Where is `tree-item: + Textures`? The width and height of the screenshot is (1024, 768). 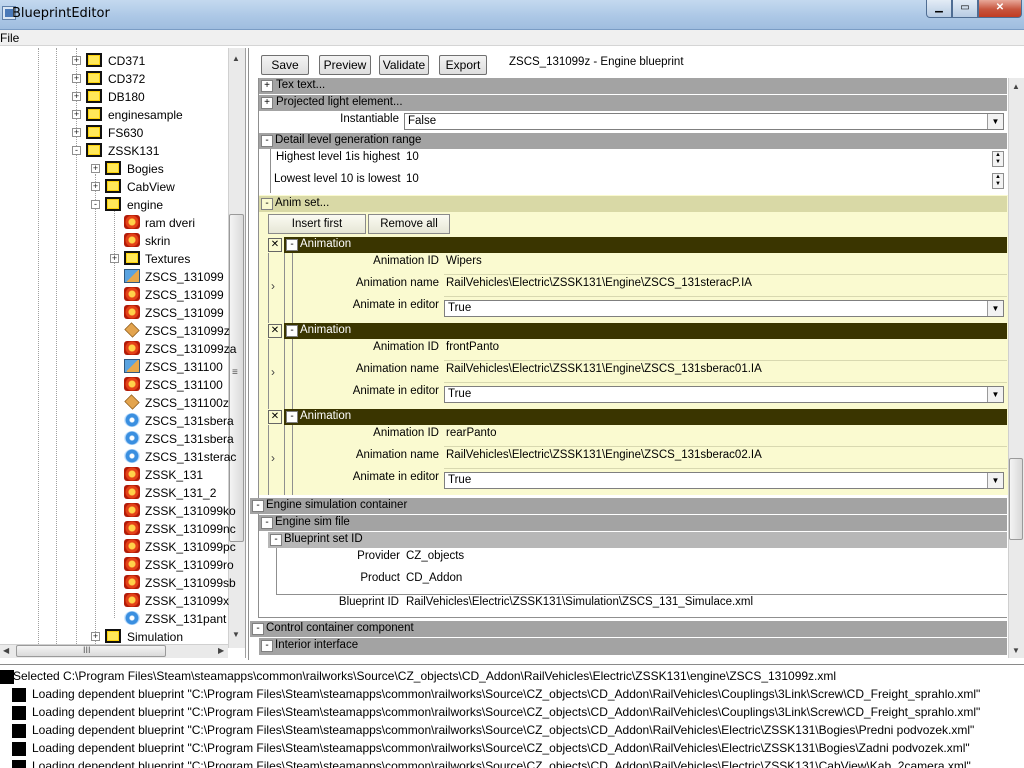 tree-item: + Textures is located at coordinates (114, 259).